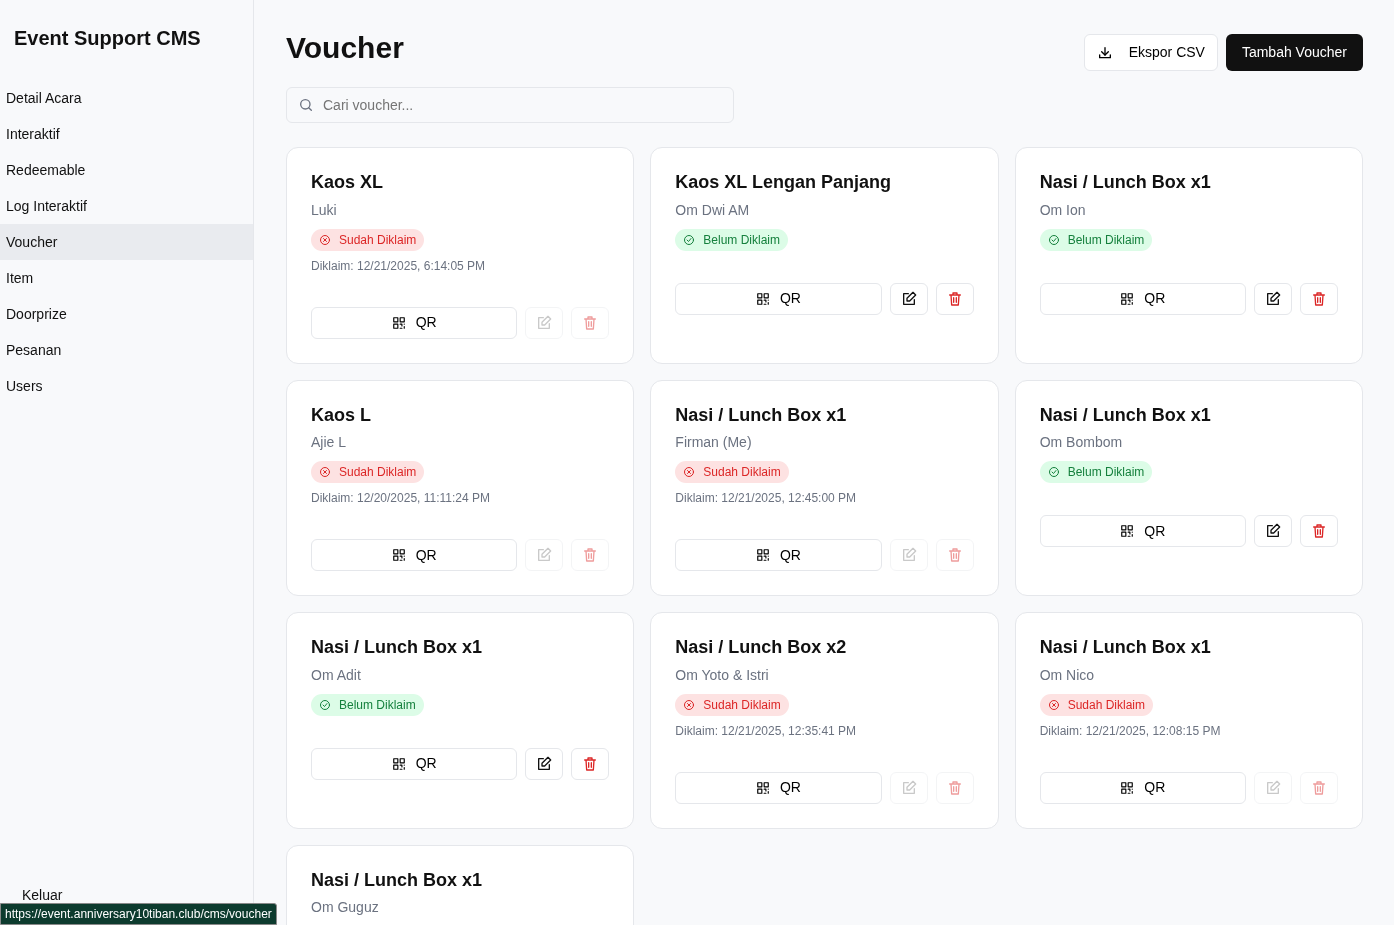  I want to click on sidebar-item: Voucher, so click(126, 242).